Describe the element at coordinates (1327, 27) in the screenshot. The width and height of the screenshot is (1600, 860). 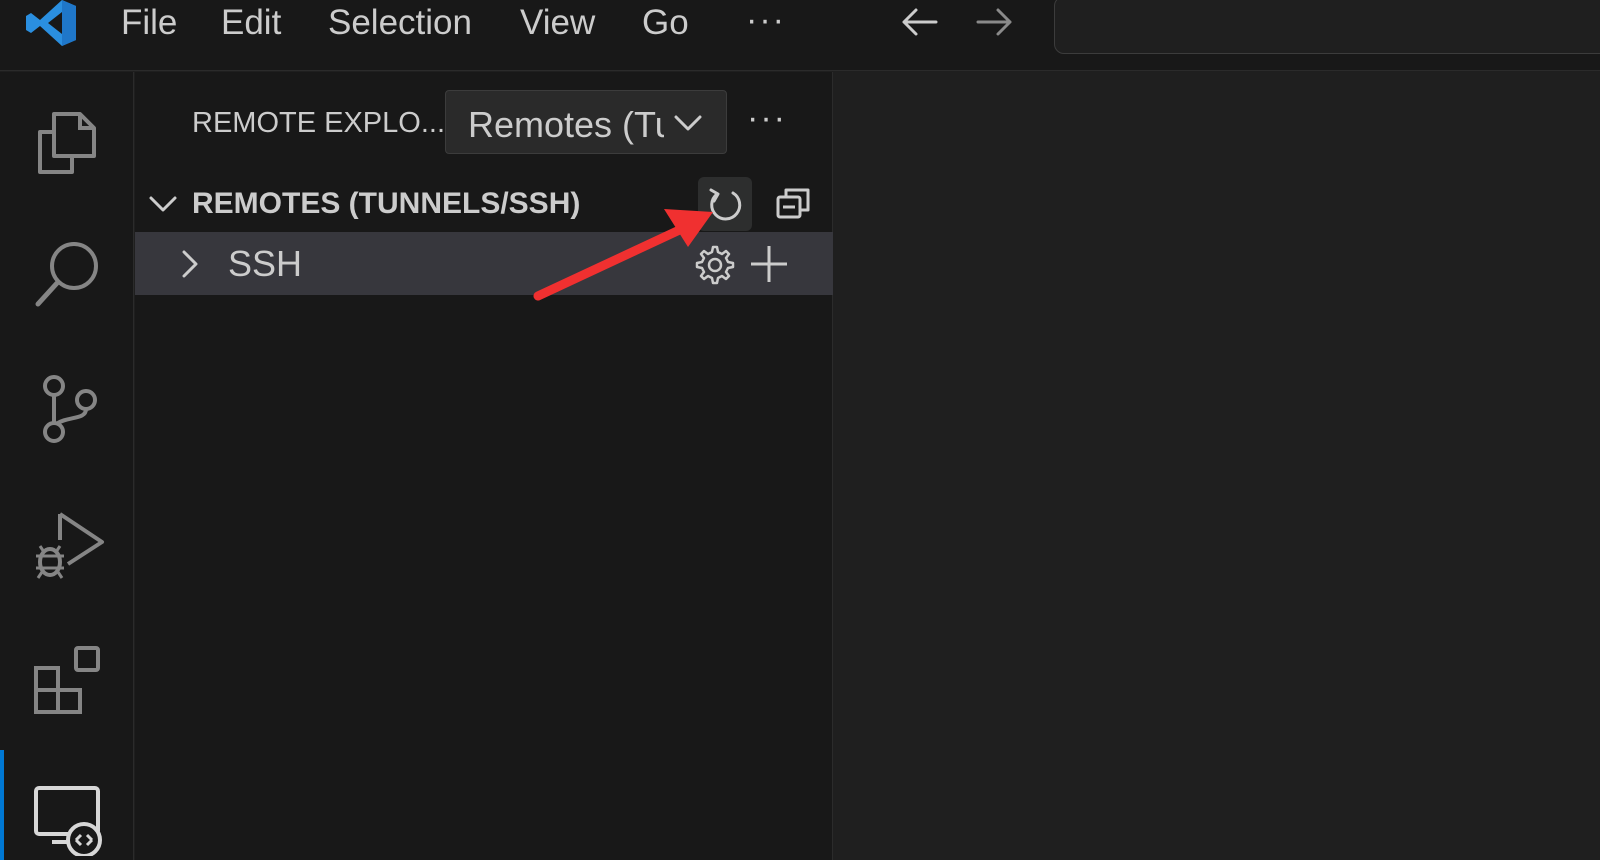
I see `command-center` at that location.